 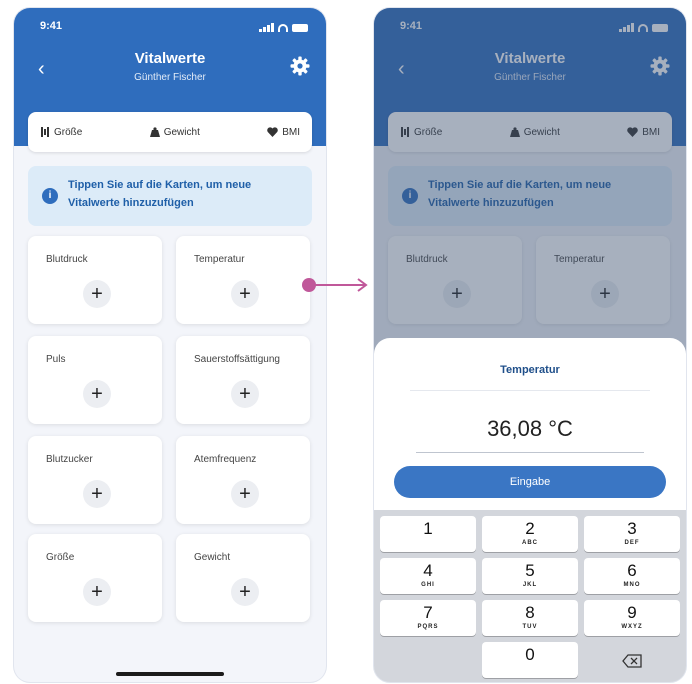 I want to click on battery-icon, so click(x=300, y=28).